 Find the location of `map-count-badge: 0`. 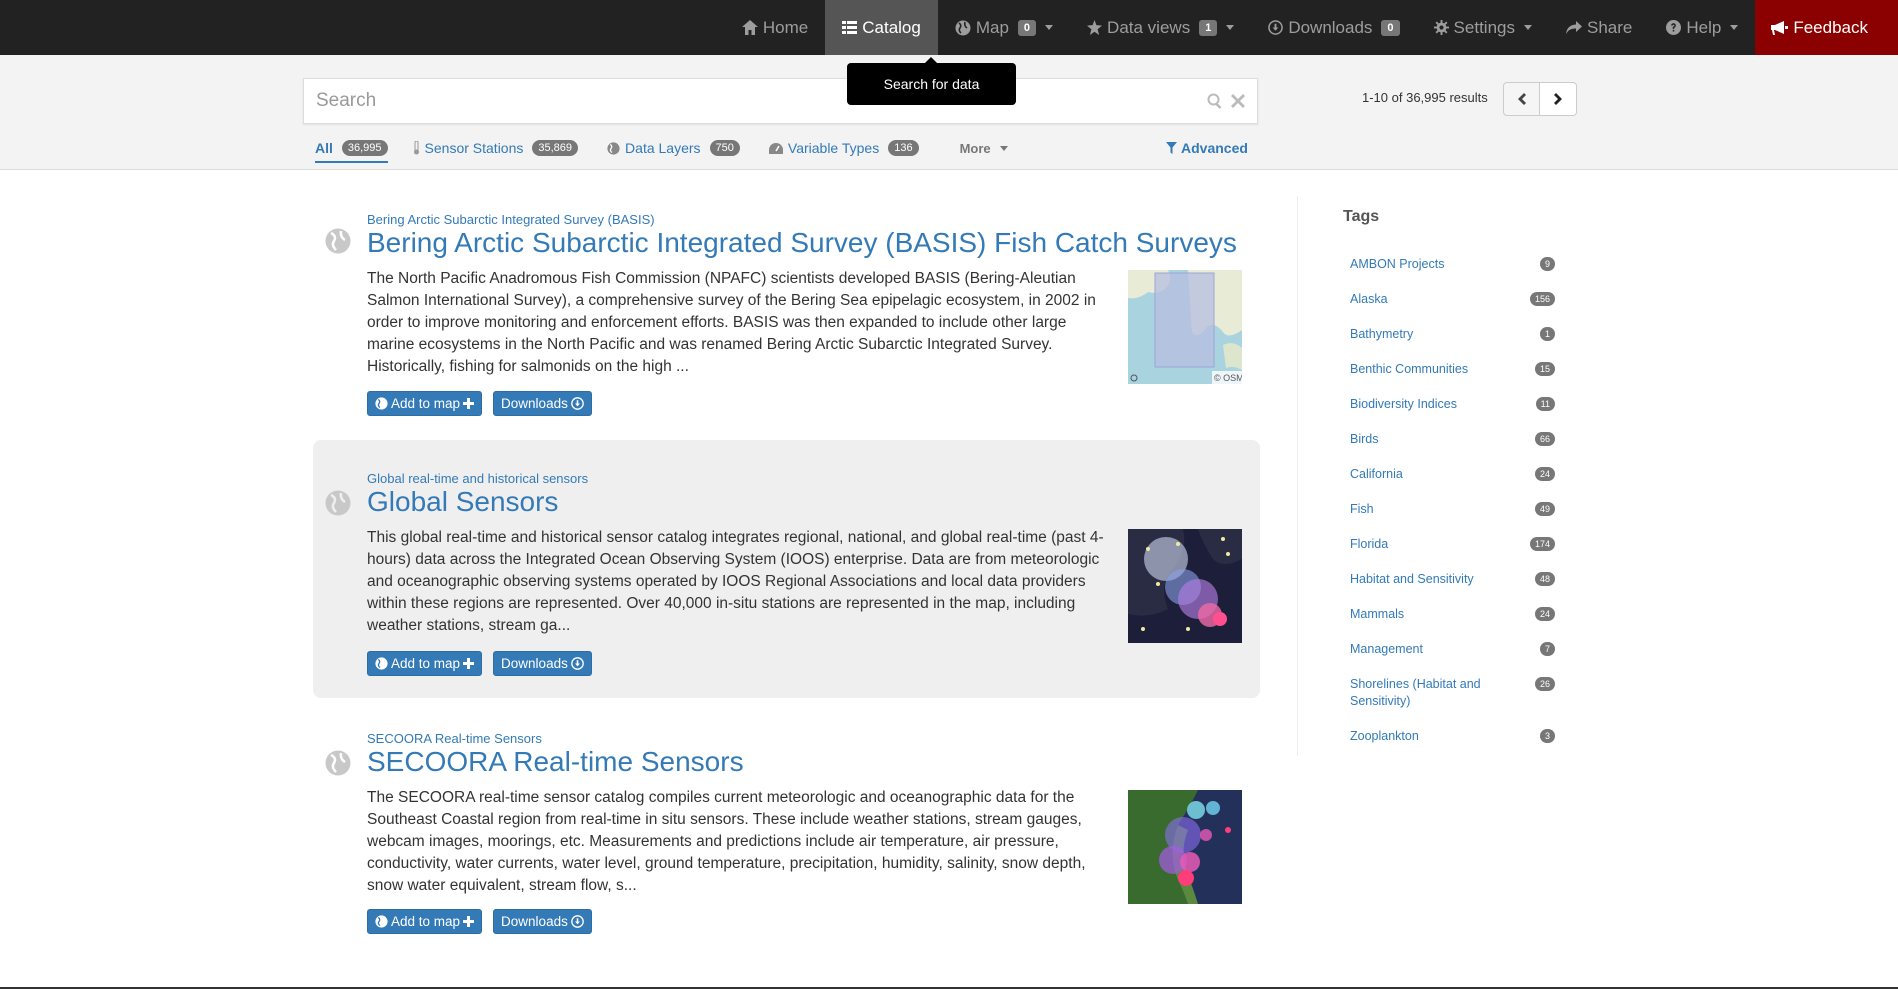

map-count-badge: 0 is located at coordinates (1027, 27).